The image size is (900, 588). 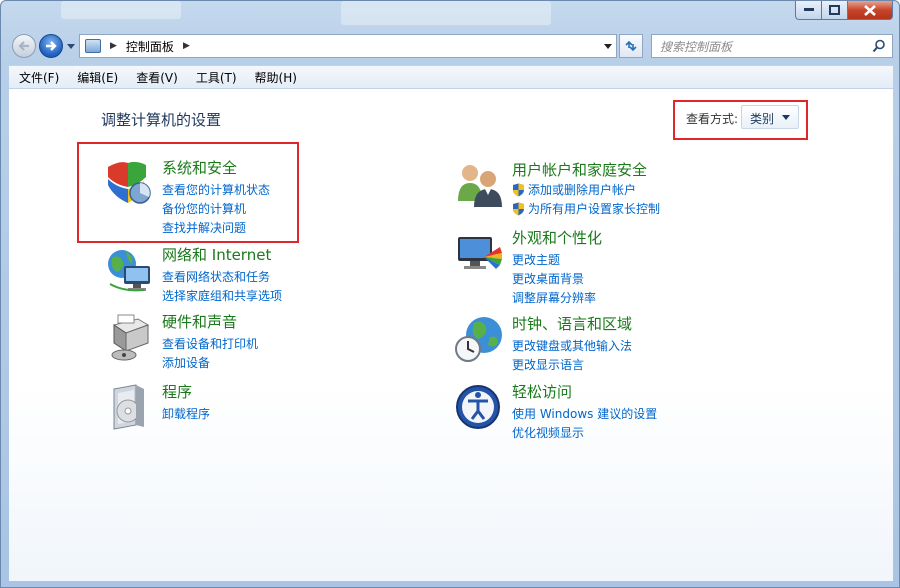 I want to click on menu-view: 查看(V), so click(x=156, y=77).